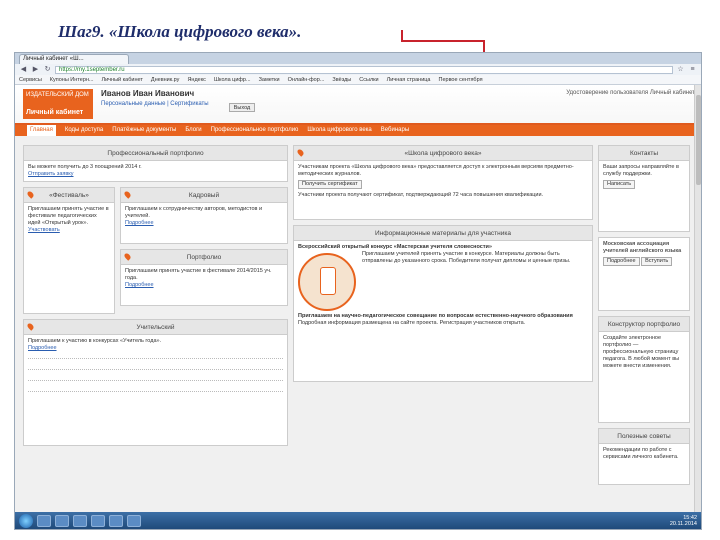 This screenshot has width=720, height=540. What do you see at coordinates (330, 184) in the screenshot?
I see `certificate-button: Получить сертификат` at bounding box center [330, 184].